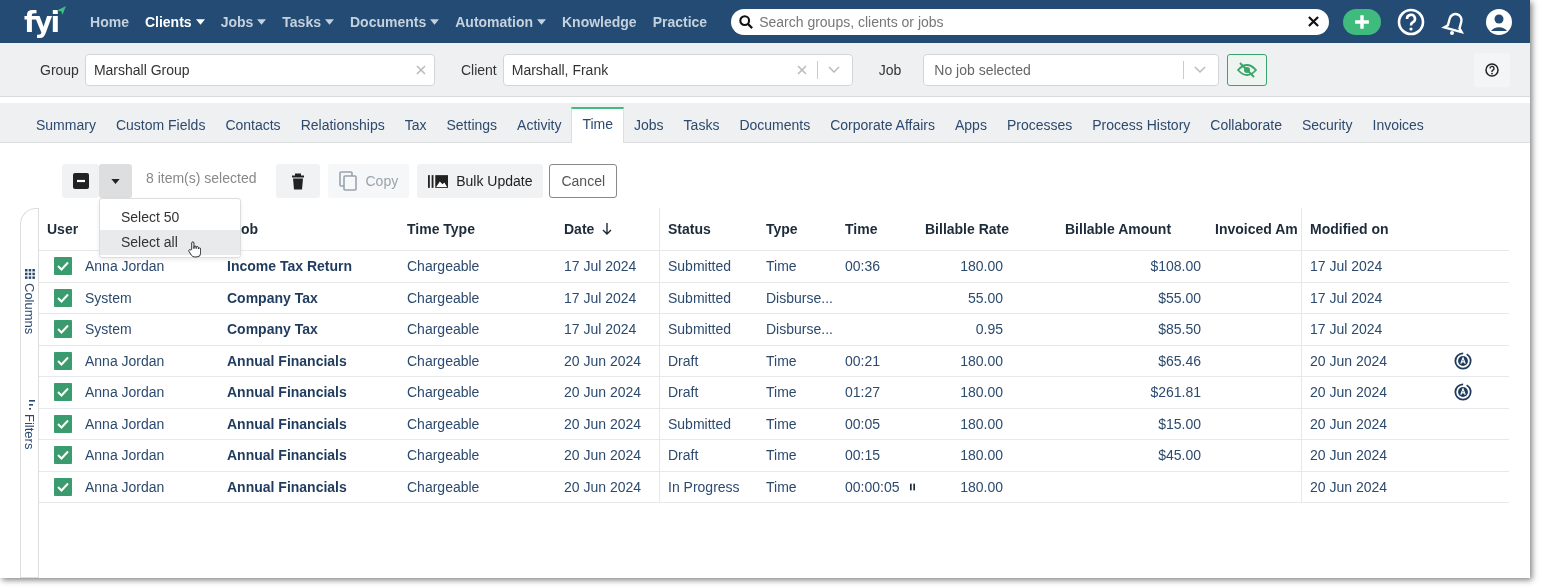 Image resolution: width=1542 pixels, height=588 pixels. I want to click on column-header: Modified on, so click(1370, 229).